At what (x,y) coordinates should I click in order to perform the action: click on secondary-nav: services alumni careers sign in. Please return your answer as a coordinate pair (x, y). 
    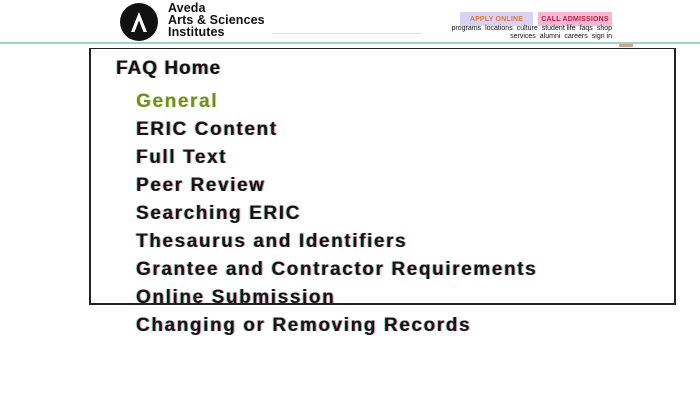
    Looking at the image, I should click on (561, 36).